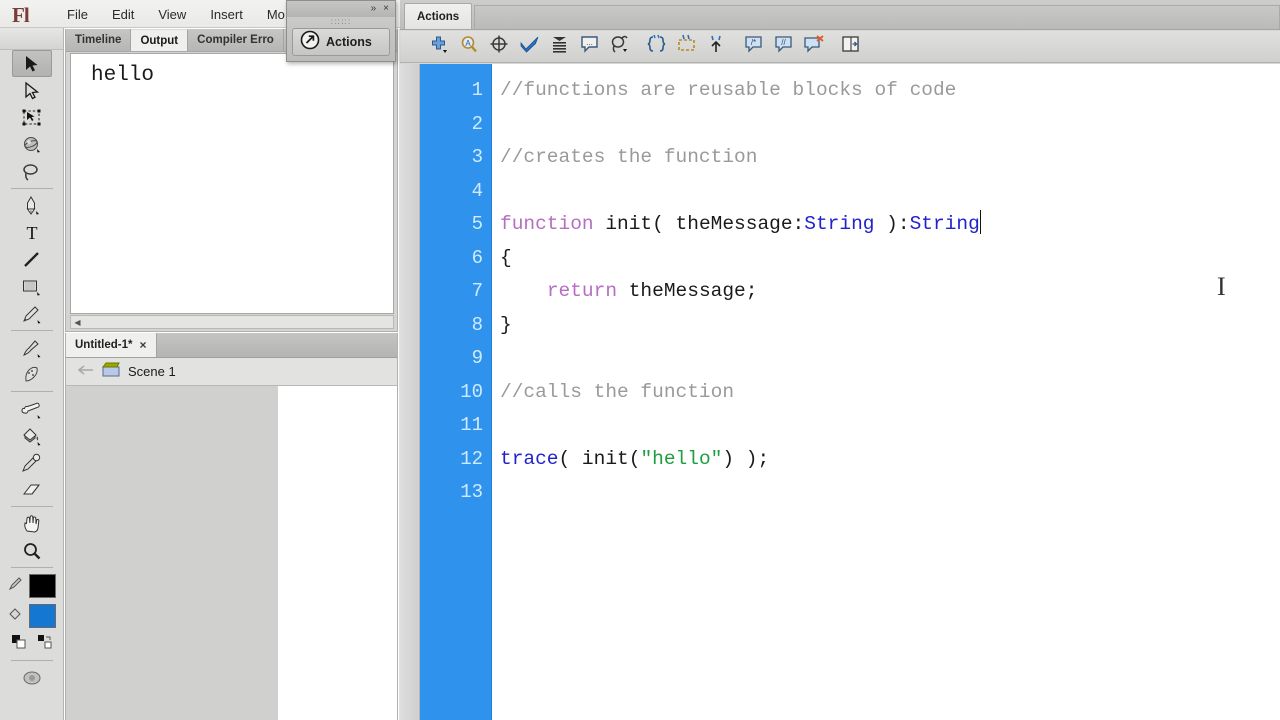  What do you see at coordinates (890, 91) in the screenshot?
I see `code-line: //functions are reusable blocks of code` at bounding box center [890, 91].